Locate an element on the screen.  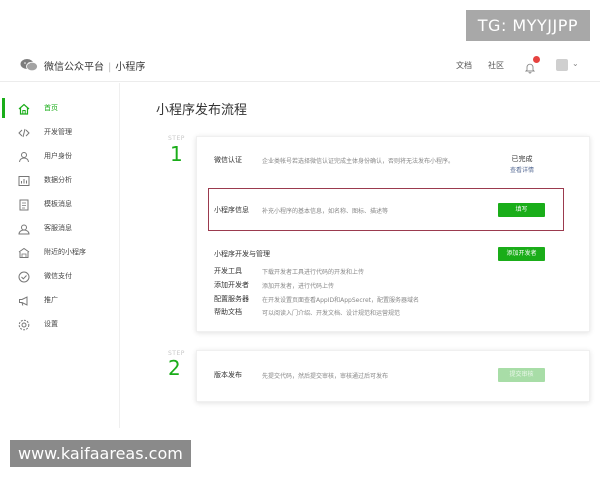
brand-section: 小程序 is located at coordinates (130, 67).